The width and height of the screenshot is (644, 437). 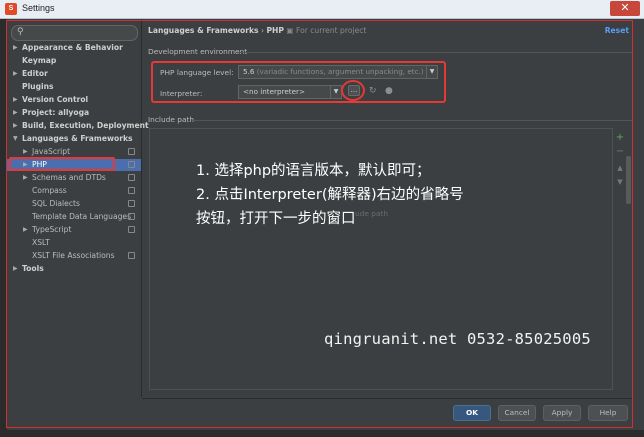 I want to click on sidebar-item: ▶ TypeScript, so click(x=74, y=230).